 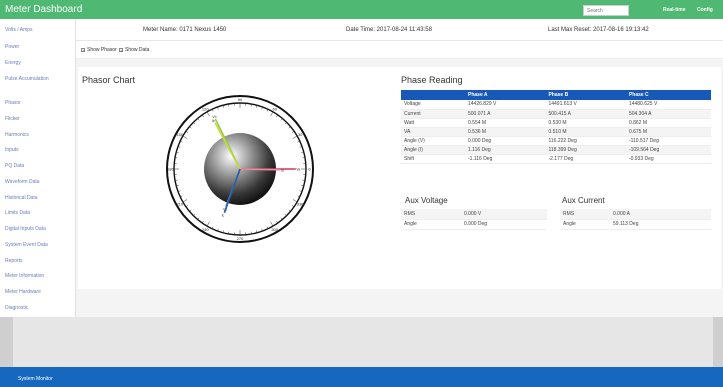 I want to click on sidebar-item-harmonics: Harmonics, so click(x=17, y=135).